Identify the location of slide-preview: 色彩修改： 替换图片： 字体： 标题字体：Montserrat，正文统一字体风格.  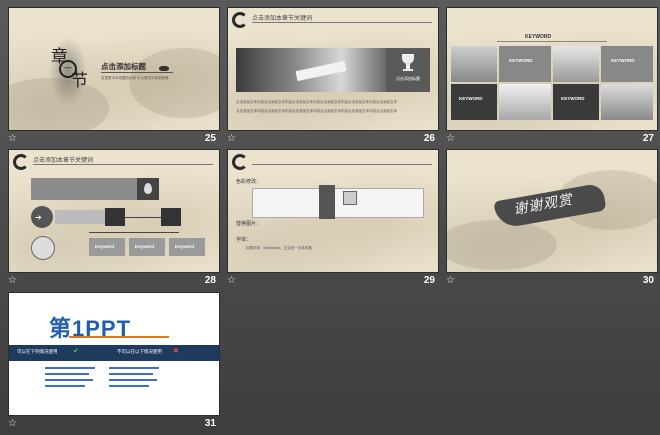
(333, 211).